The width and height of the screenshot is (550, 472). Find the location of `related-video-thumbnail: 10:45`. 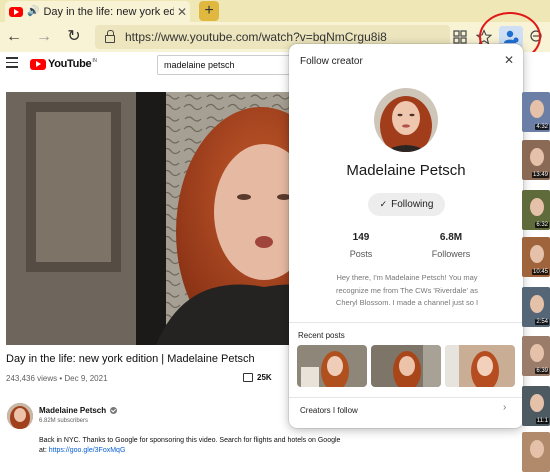

related-video-thumbnail: 10:45 is located at coordinates (536, 257).